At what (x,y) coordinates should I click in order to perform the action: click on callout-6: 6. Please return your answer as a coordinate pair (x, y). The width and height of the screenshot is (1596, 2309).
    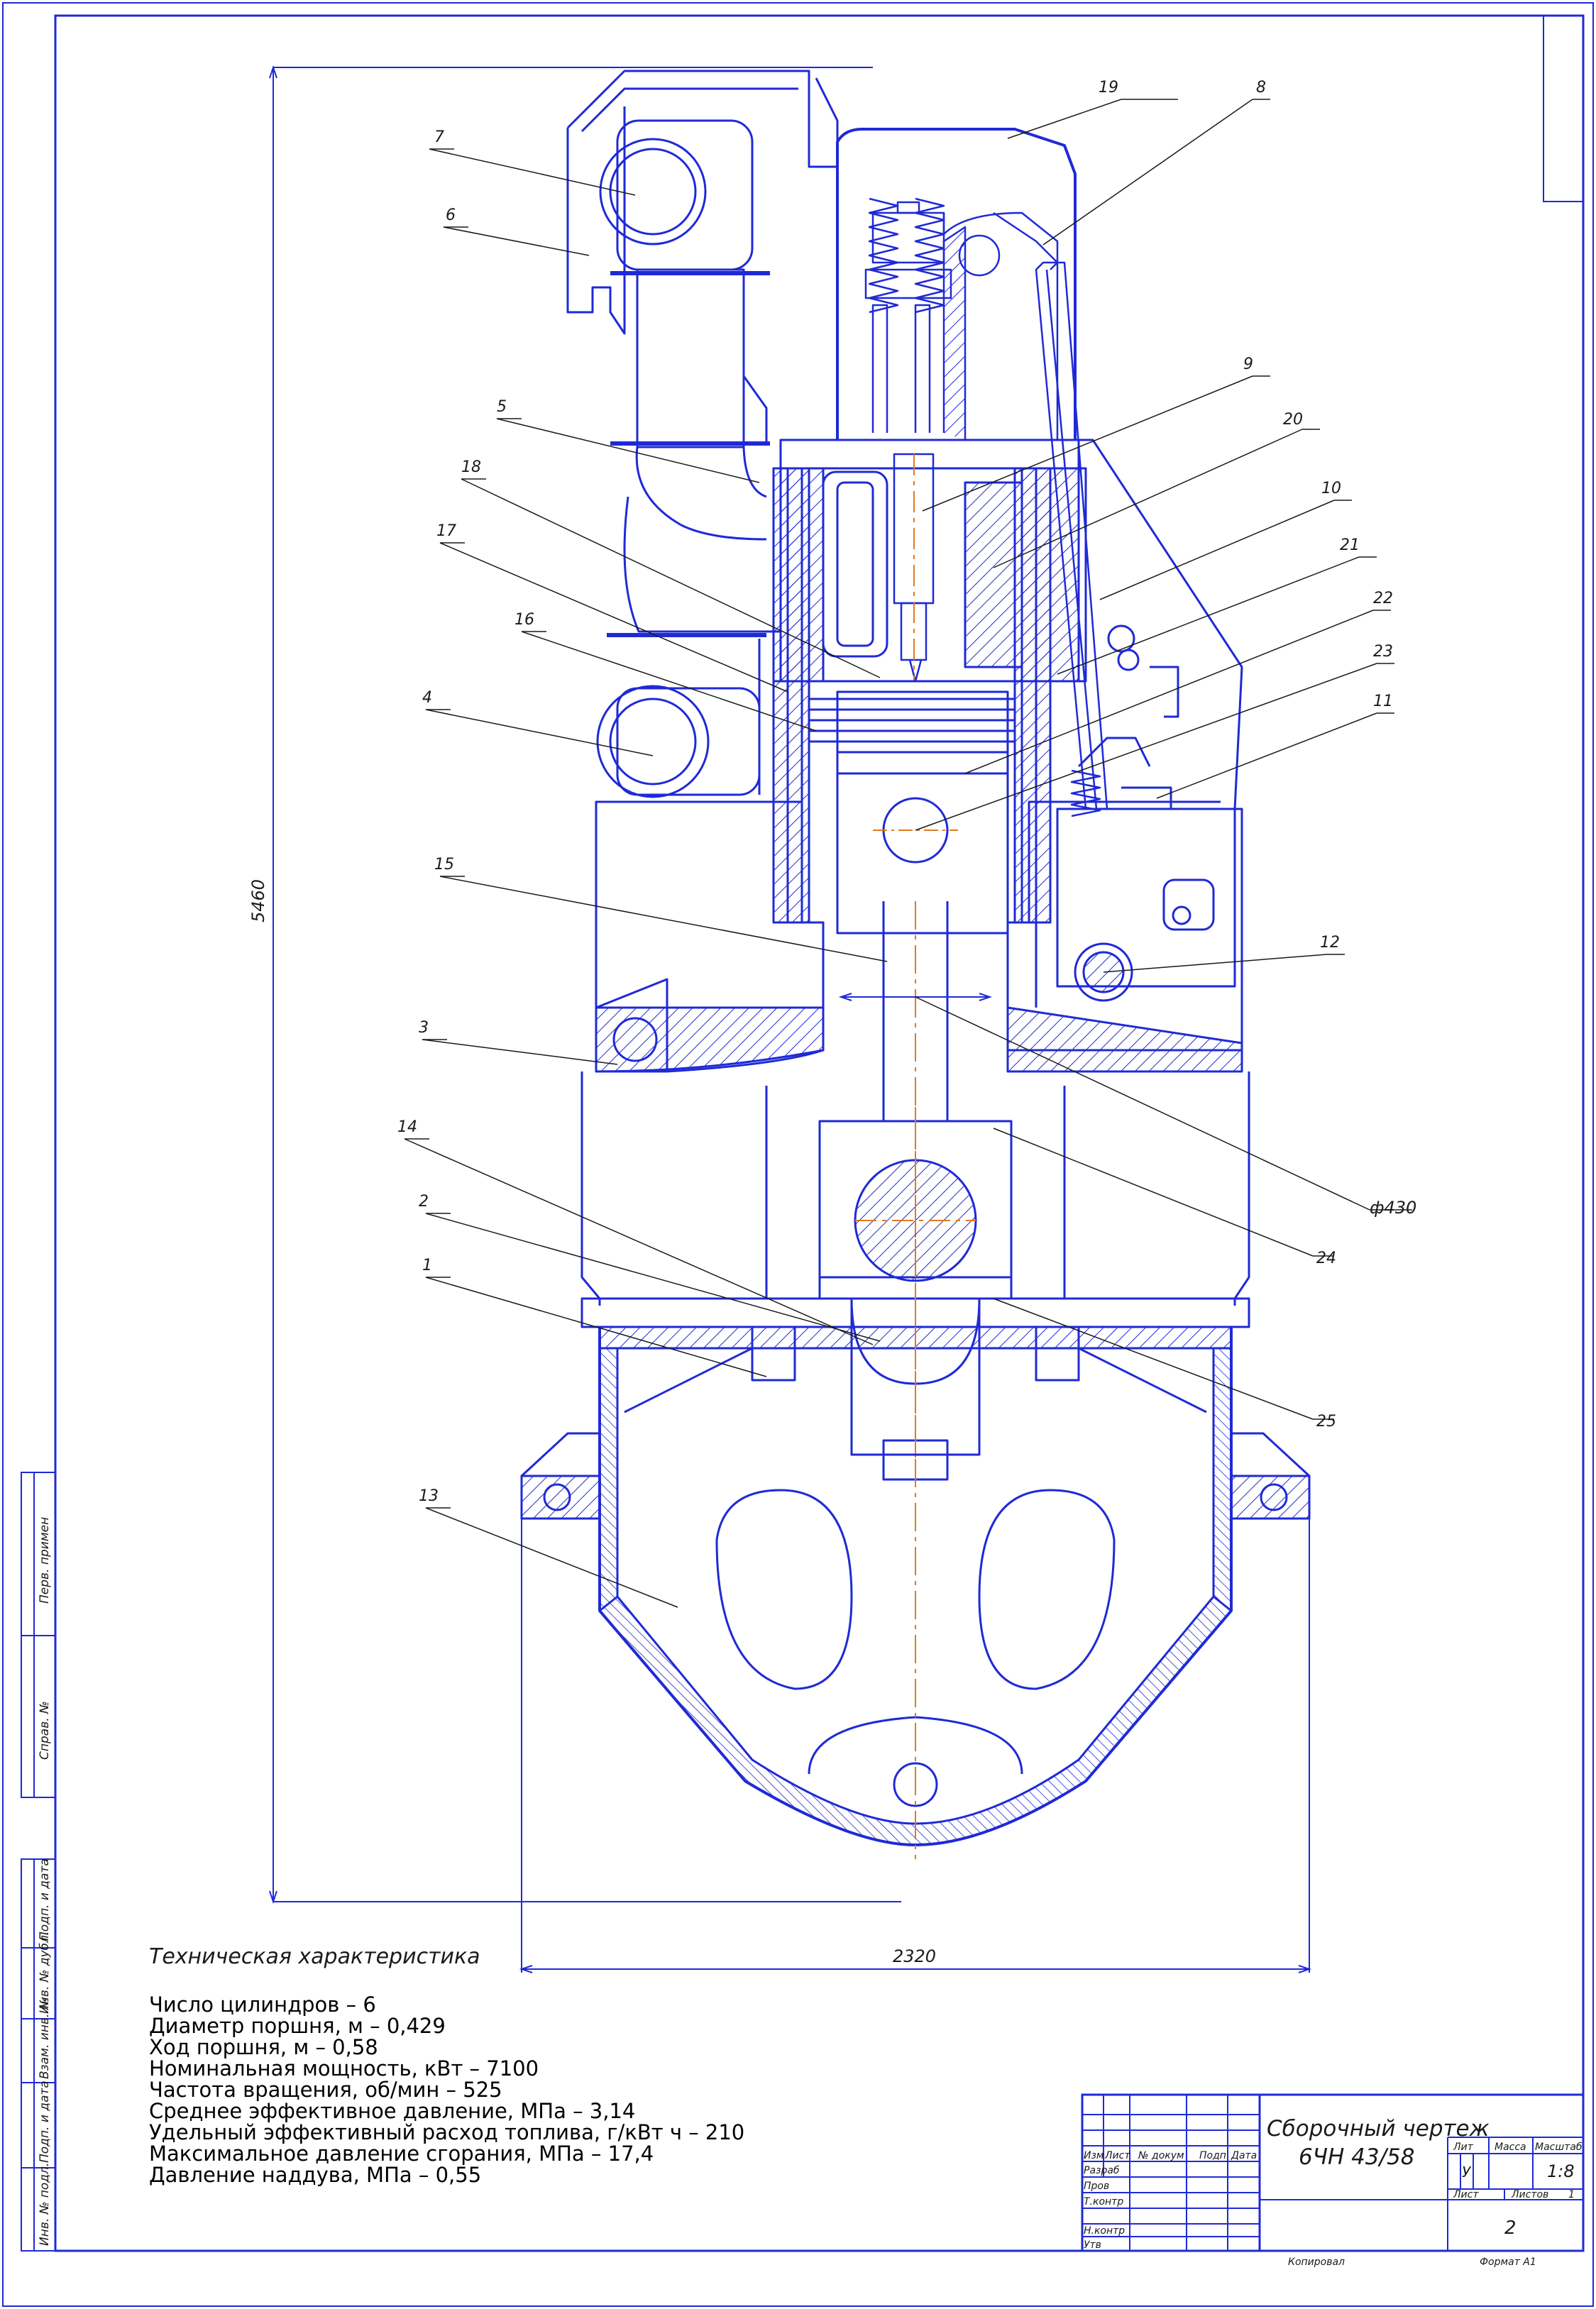
    Looking at the image, I should click on (451, 215).